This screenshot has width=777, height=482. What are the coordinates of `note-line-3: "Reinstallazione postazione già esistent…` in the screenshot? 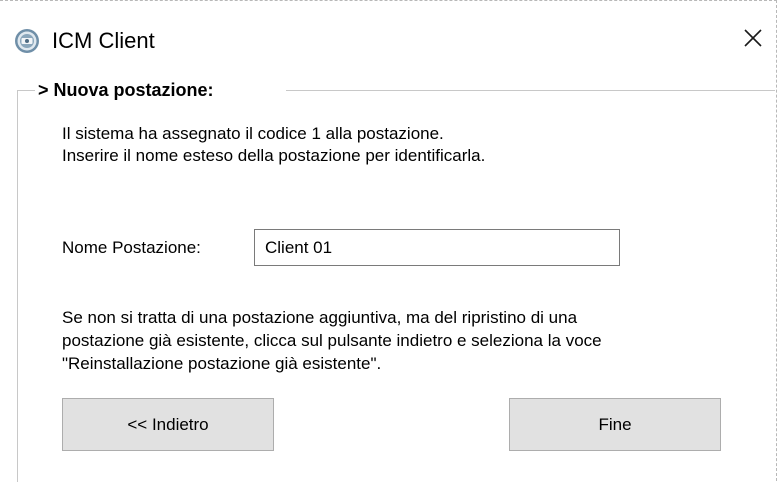 It's located at (222, 363).